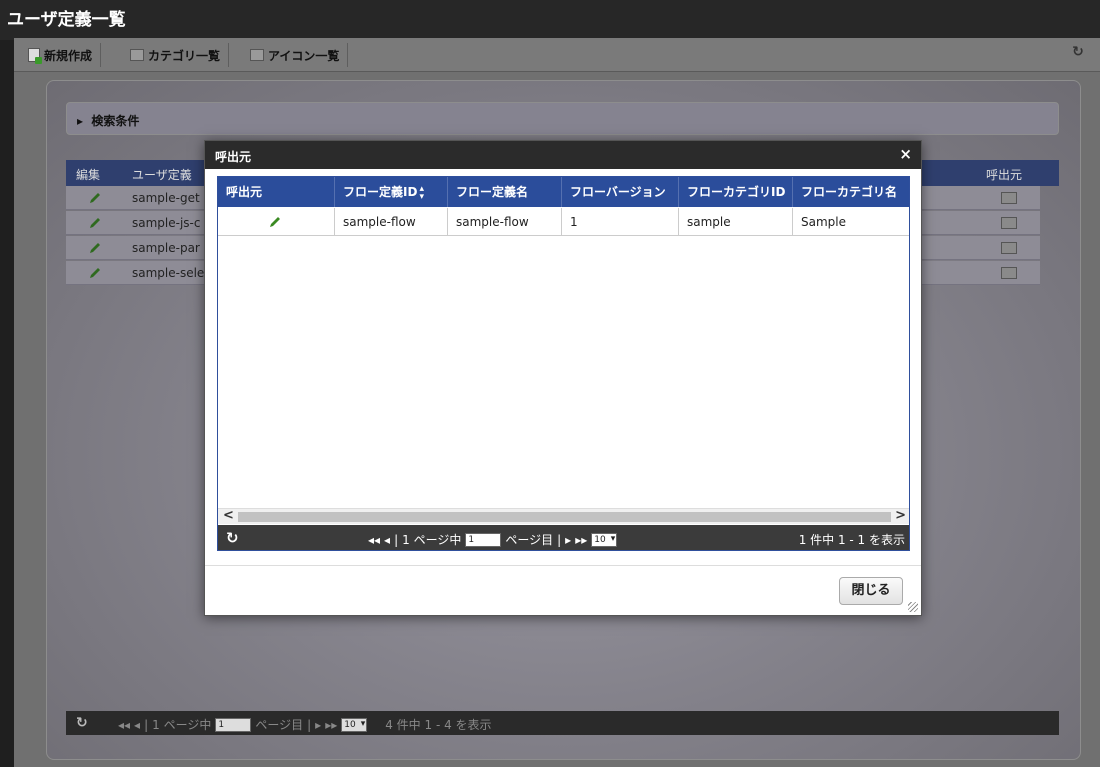 The height and width of the screenshot is (767, 1100). What do you see at coordinates (550, 20) in the screenshot?
I see `title-bar: ユーザ定義一覧` at bounding box center [550, 20].